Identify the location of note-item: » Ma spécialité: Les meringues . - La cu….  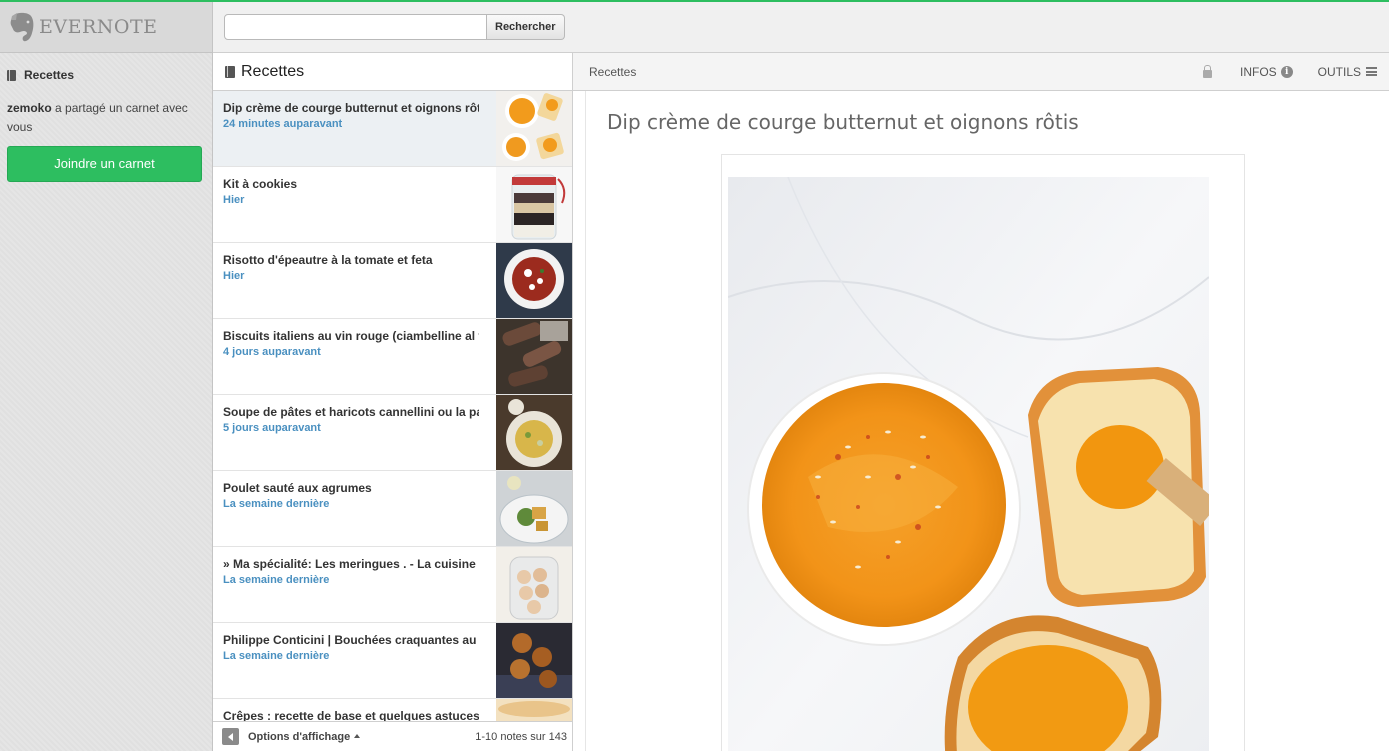
(392, 585).